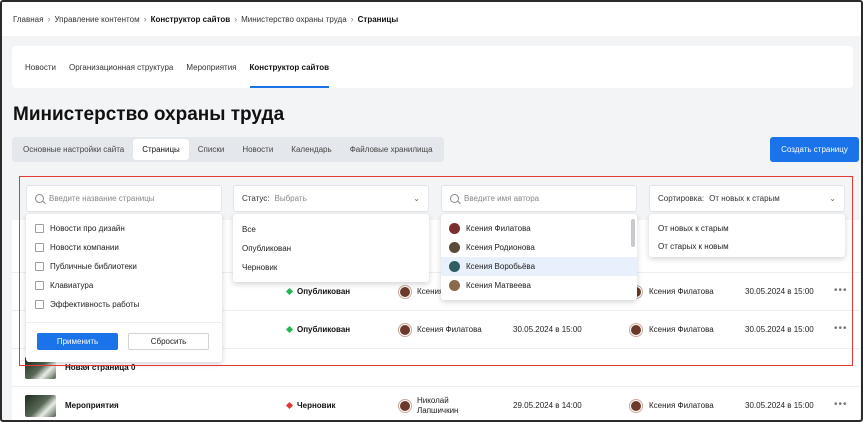  What do you see at coordinates (249, 229) in the screenshot?
I see `status-option-all: Все` at bounding box center [249, 229].